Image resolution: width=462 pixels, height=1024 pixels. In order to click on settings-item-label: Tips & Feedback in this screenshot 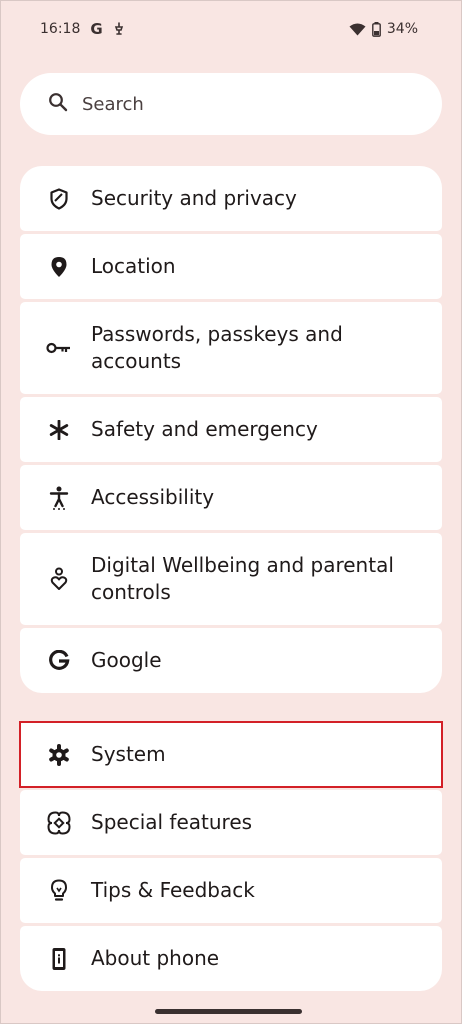, I will do `click(173, 890)`.